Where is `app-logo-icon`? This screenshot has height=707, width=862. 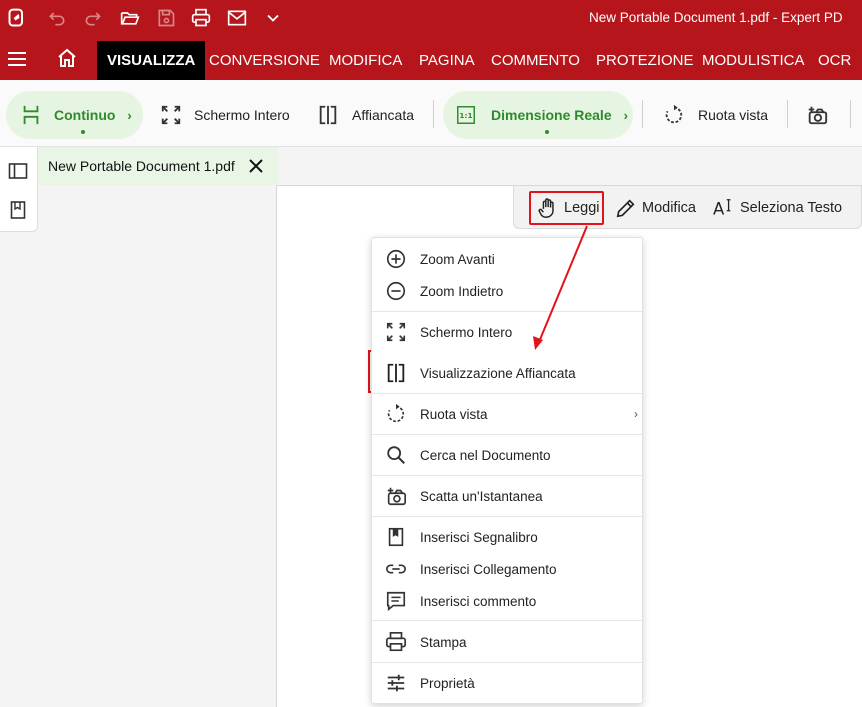
app-logo-icon is located at coordinates (17, 18).